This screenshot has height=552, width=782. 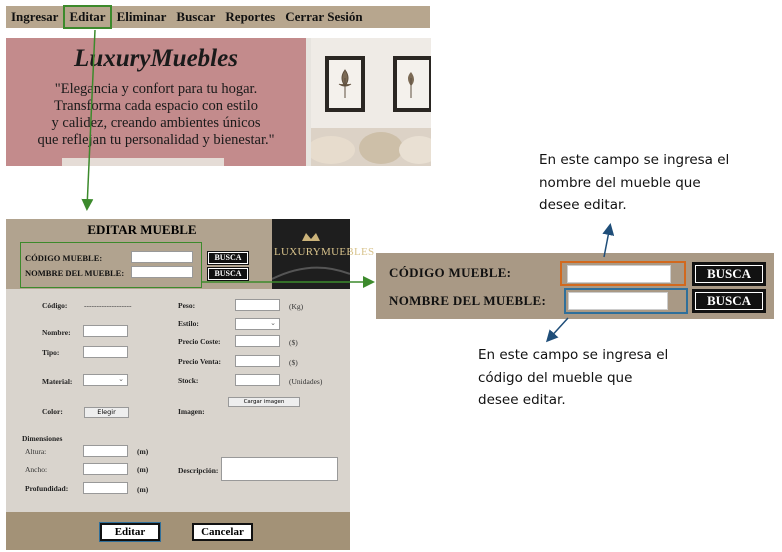 What do you see at coordinates (608, 240) in the screenshot?
I see `top-annotation-arrow` at bounding box center [608, 240].